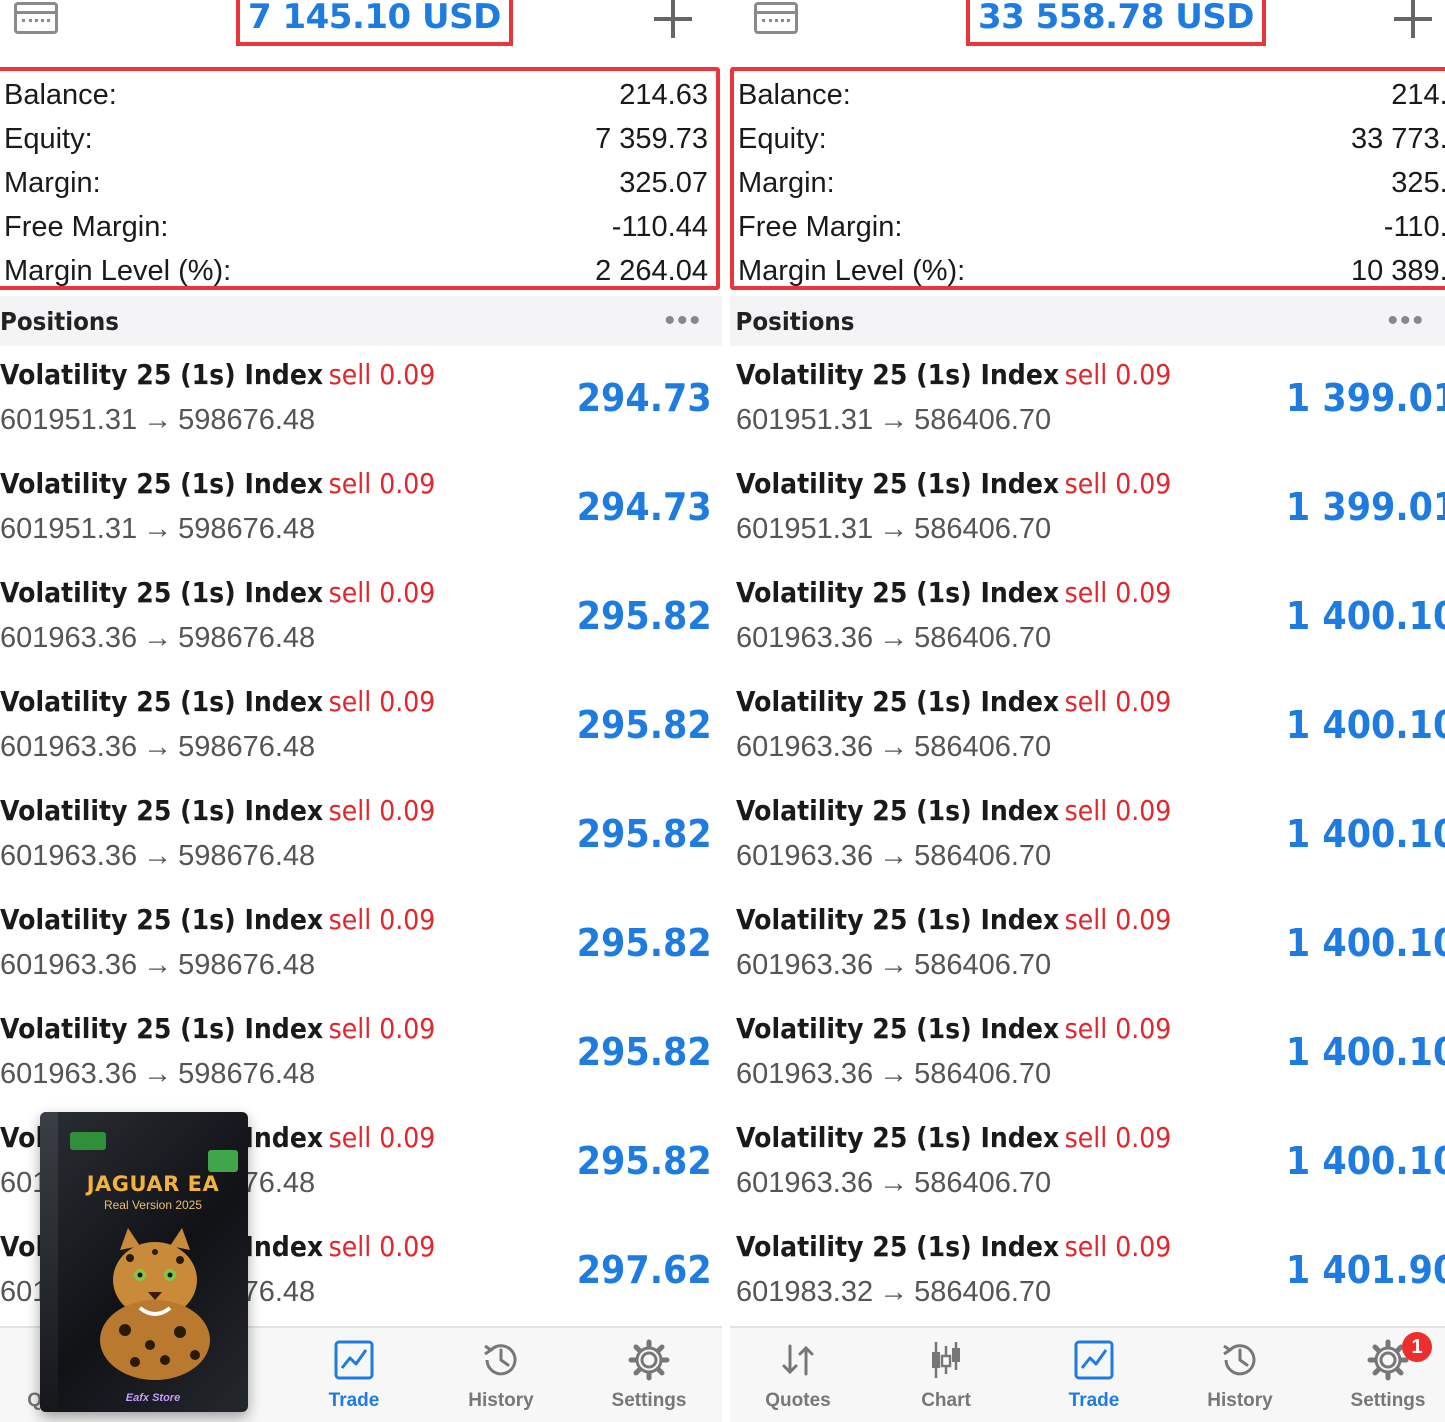  What do you see at coordinates (946, 1375) in the screenshot?
I see `tab-chart: Chart` at bounding box center [946, 1375].